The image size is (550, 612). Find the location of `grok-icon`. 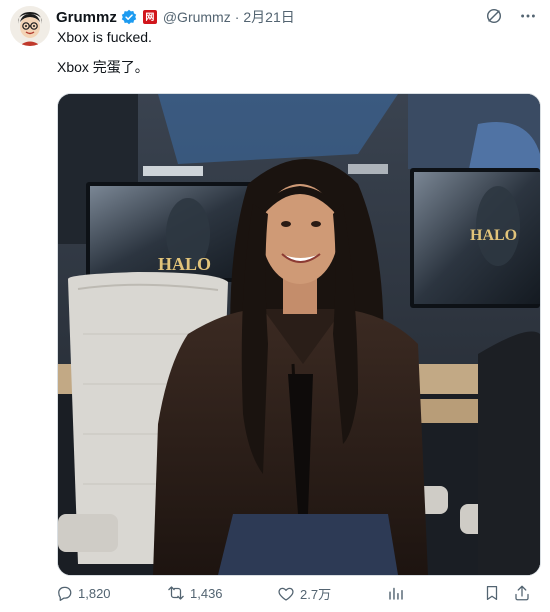

grok-icon is located at coordinates (494, 16).